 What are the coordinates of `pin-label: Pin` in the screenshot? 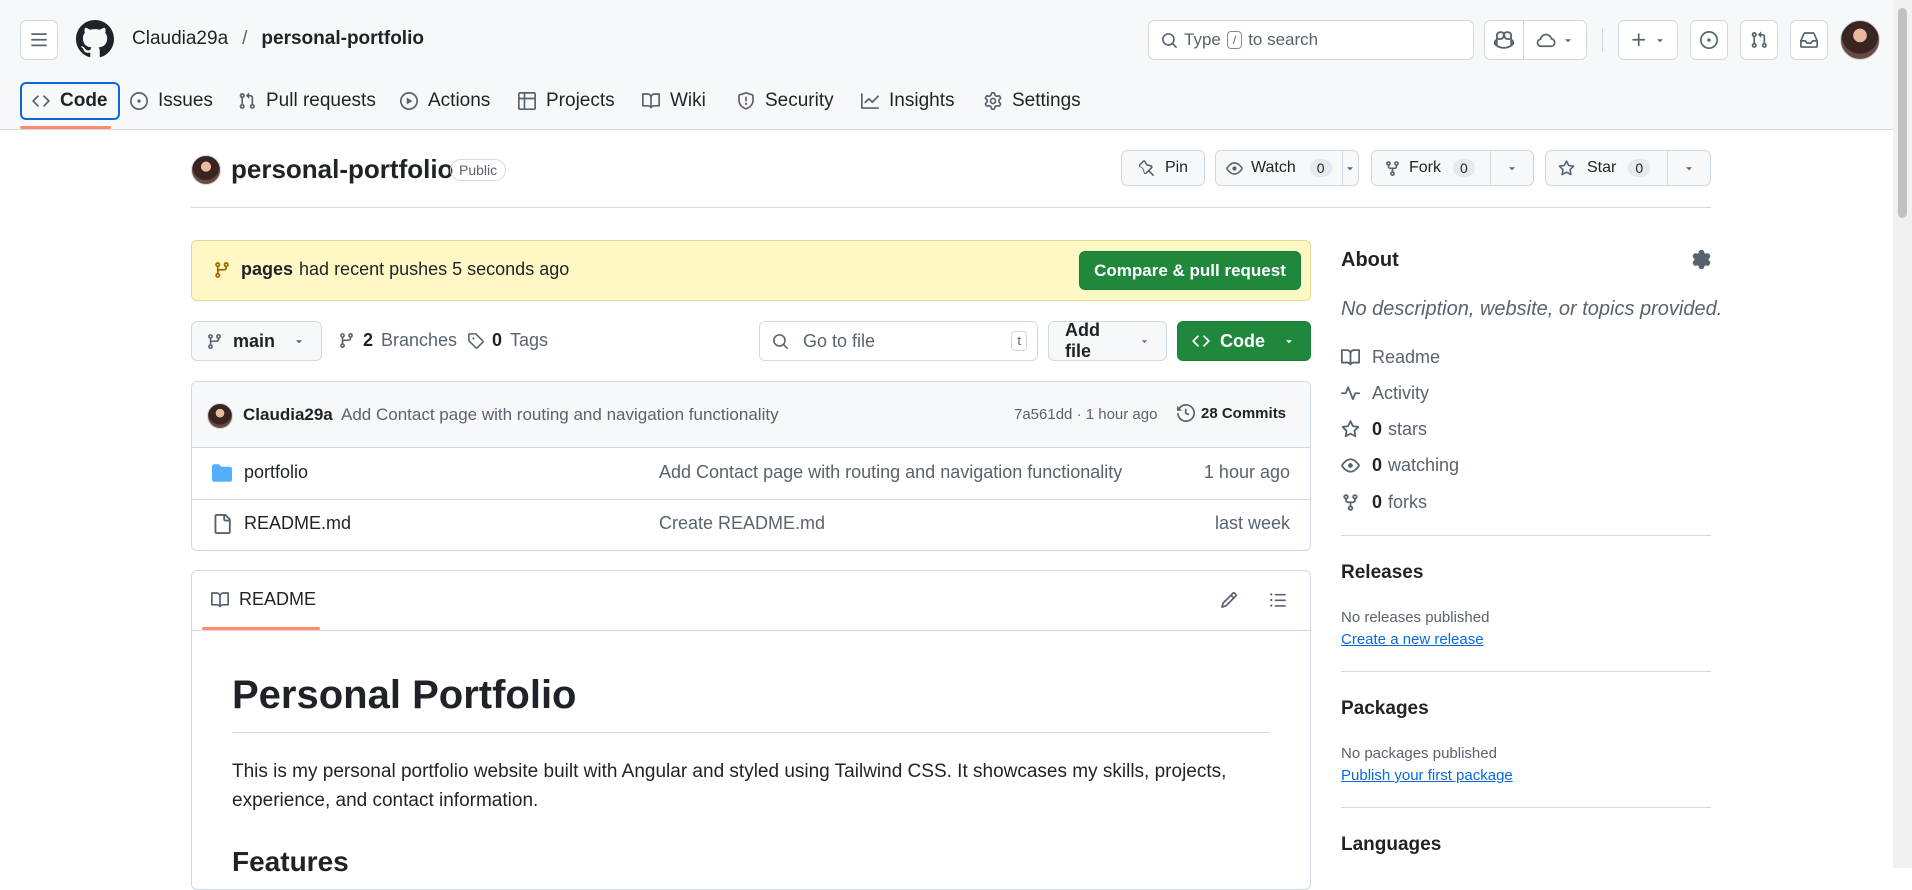 It's located at (1176, 167).